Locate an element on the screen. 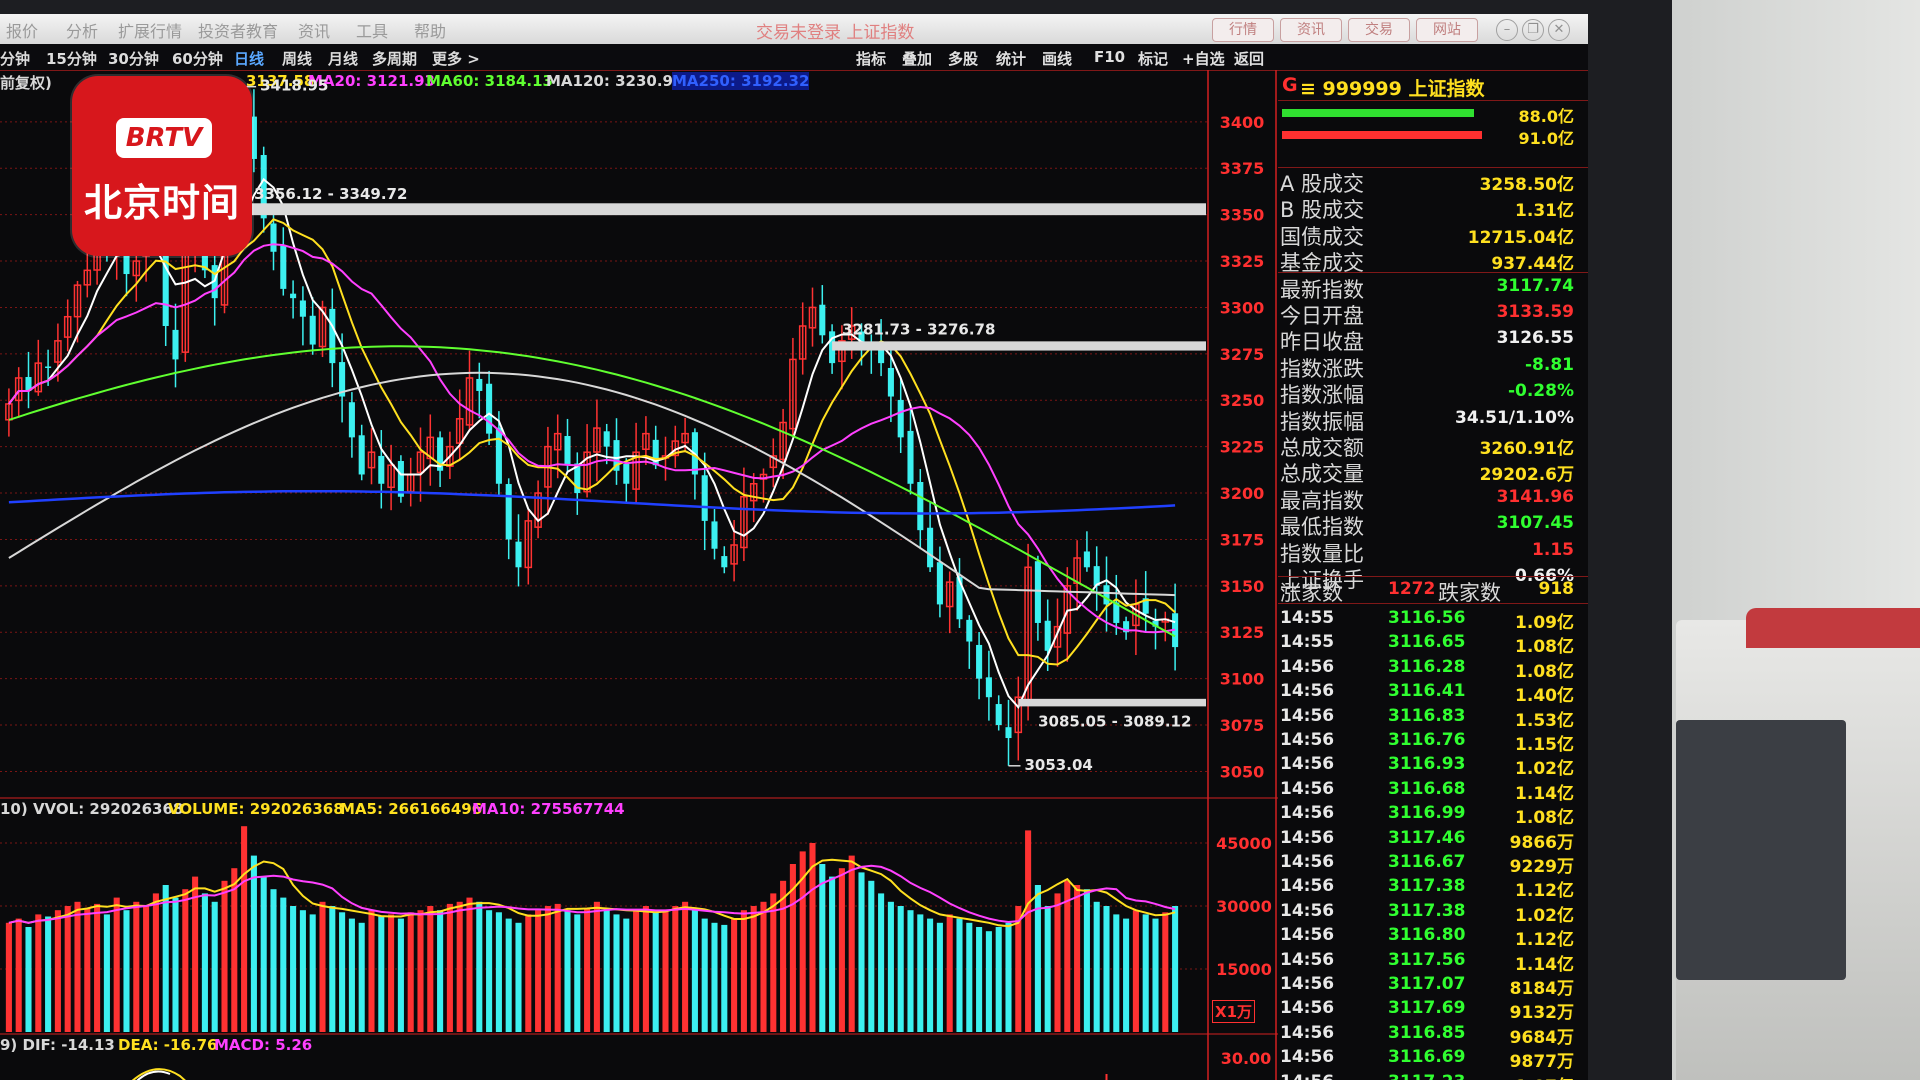 The image size is (1920, 1080). tick-amount: 8184万 is located at coordinates (1541, 989).